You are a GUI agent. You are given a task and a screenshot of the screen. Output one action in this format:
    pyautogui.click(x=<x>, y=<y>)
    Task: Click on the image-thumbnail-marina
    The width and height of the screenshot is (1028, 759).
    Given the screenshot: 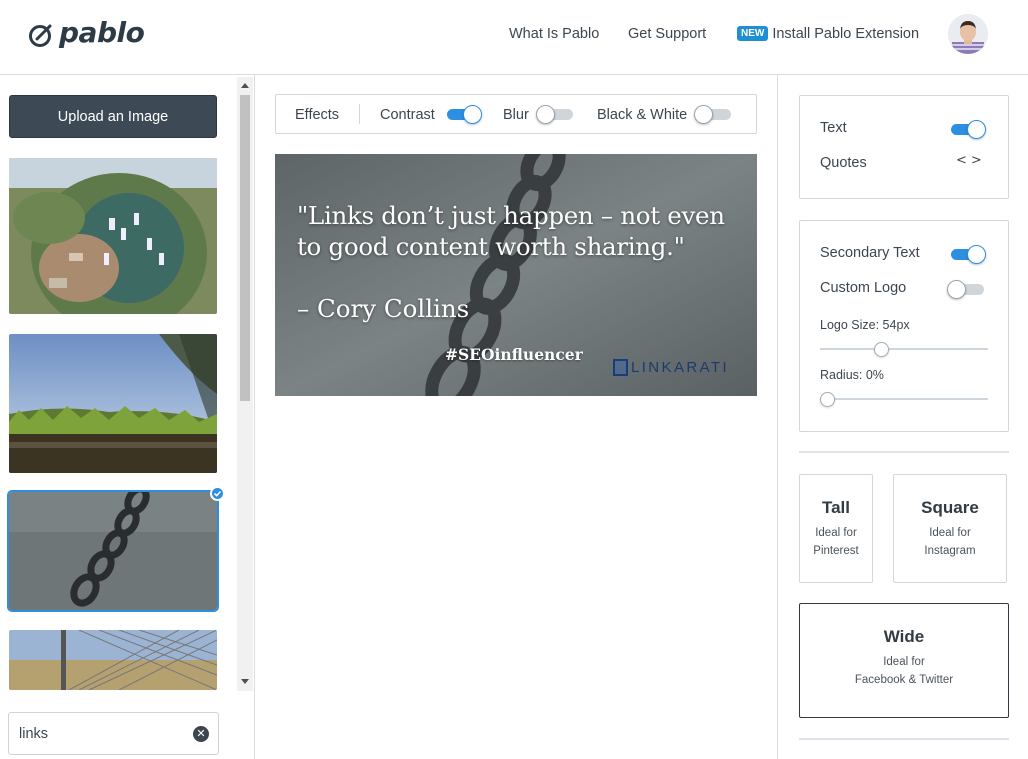 What is the action you would take?
    pyautogui.click(x=113, y=236)
    